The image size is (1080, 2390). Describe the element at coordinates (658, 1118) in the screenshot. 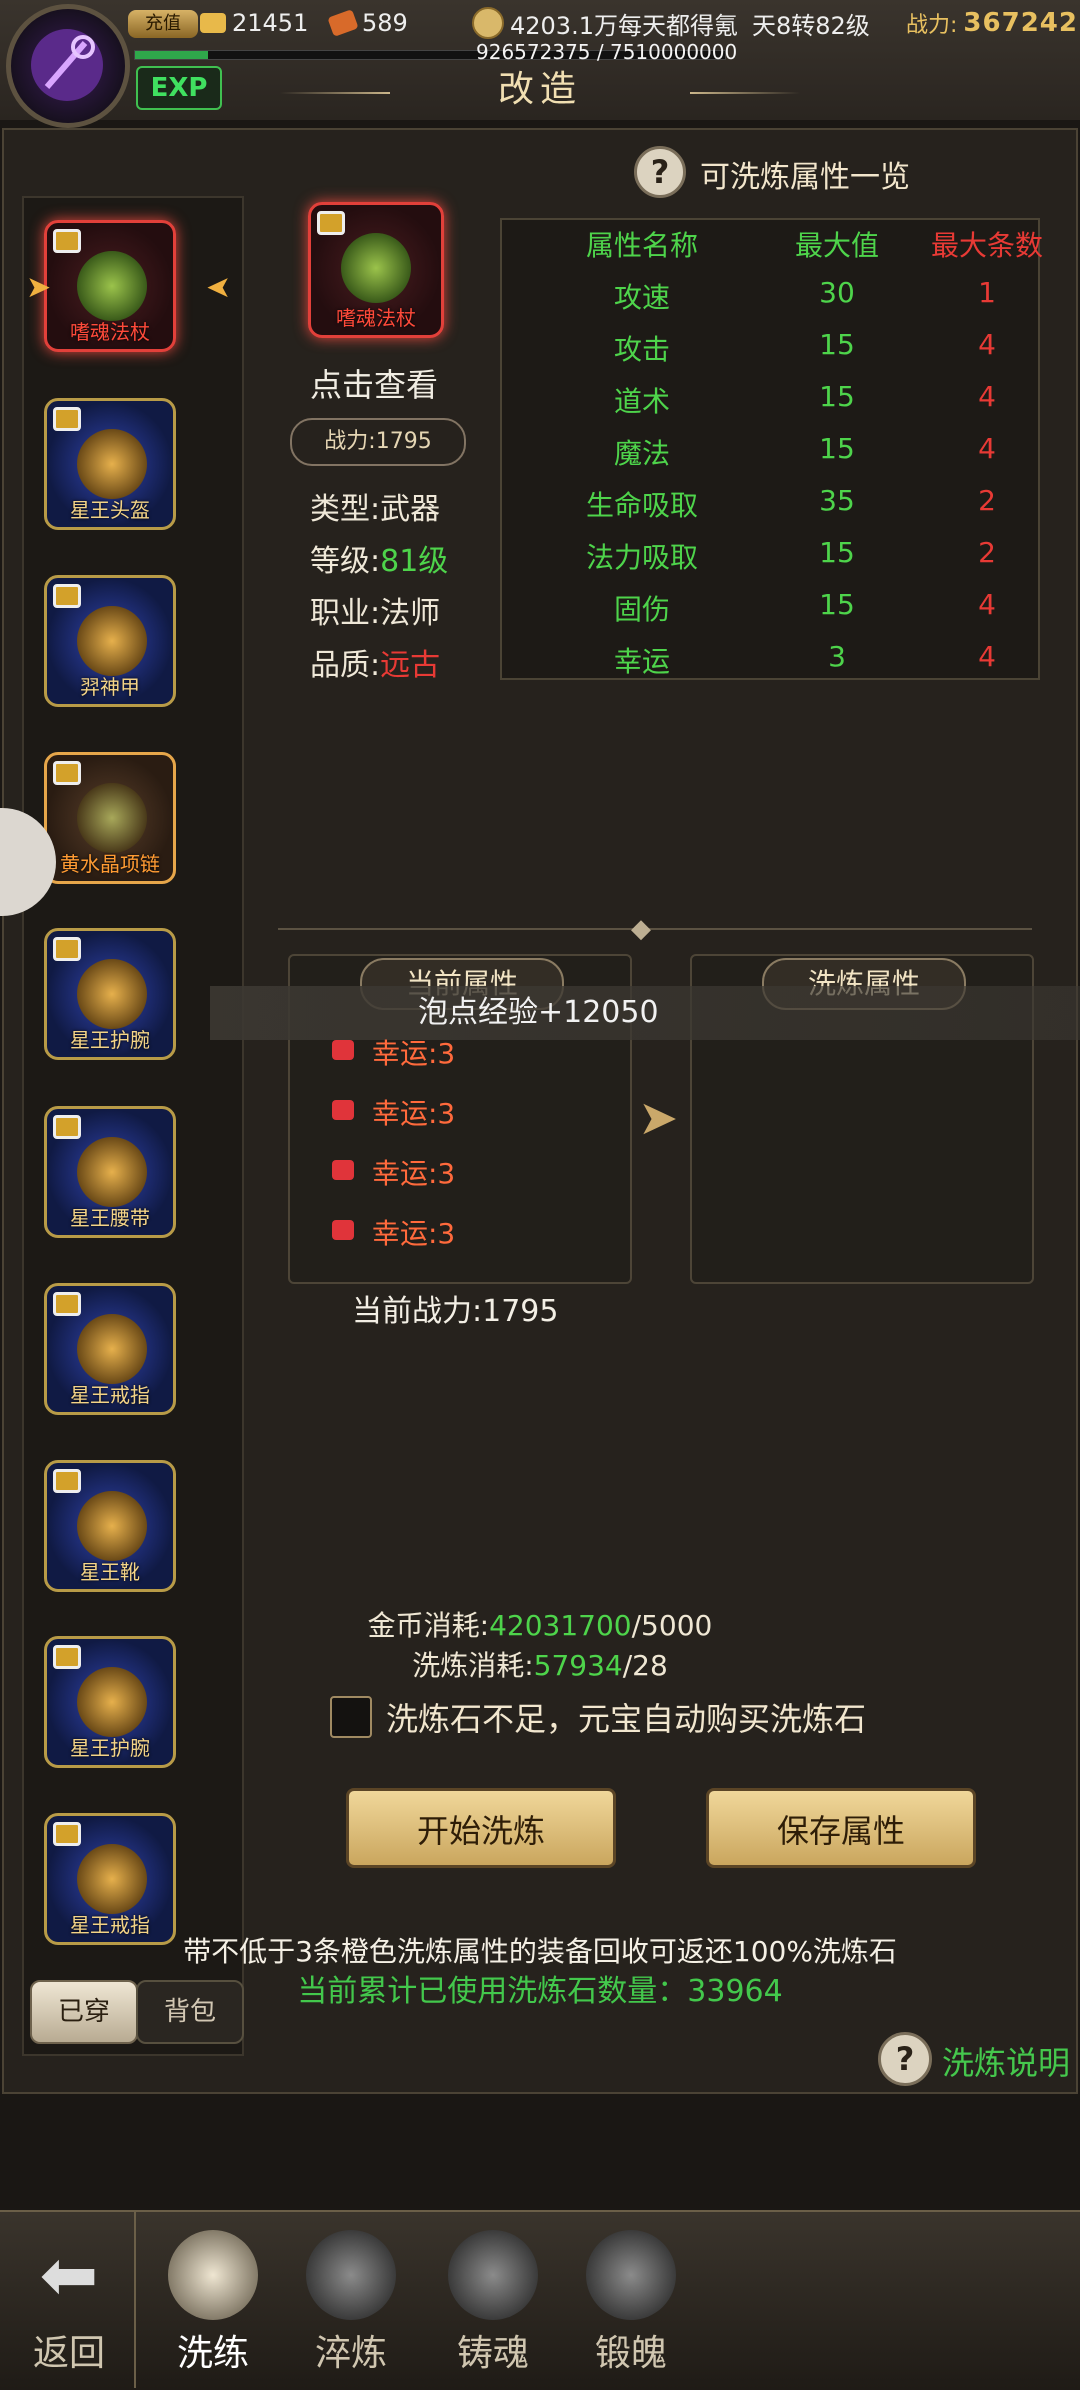

I see `transfer-arrow-icon: ➤` at that location.